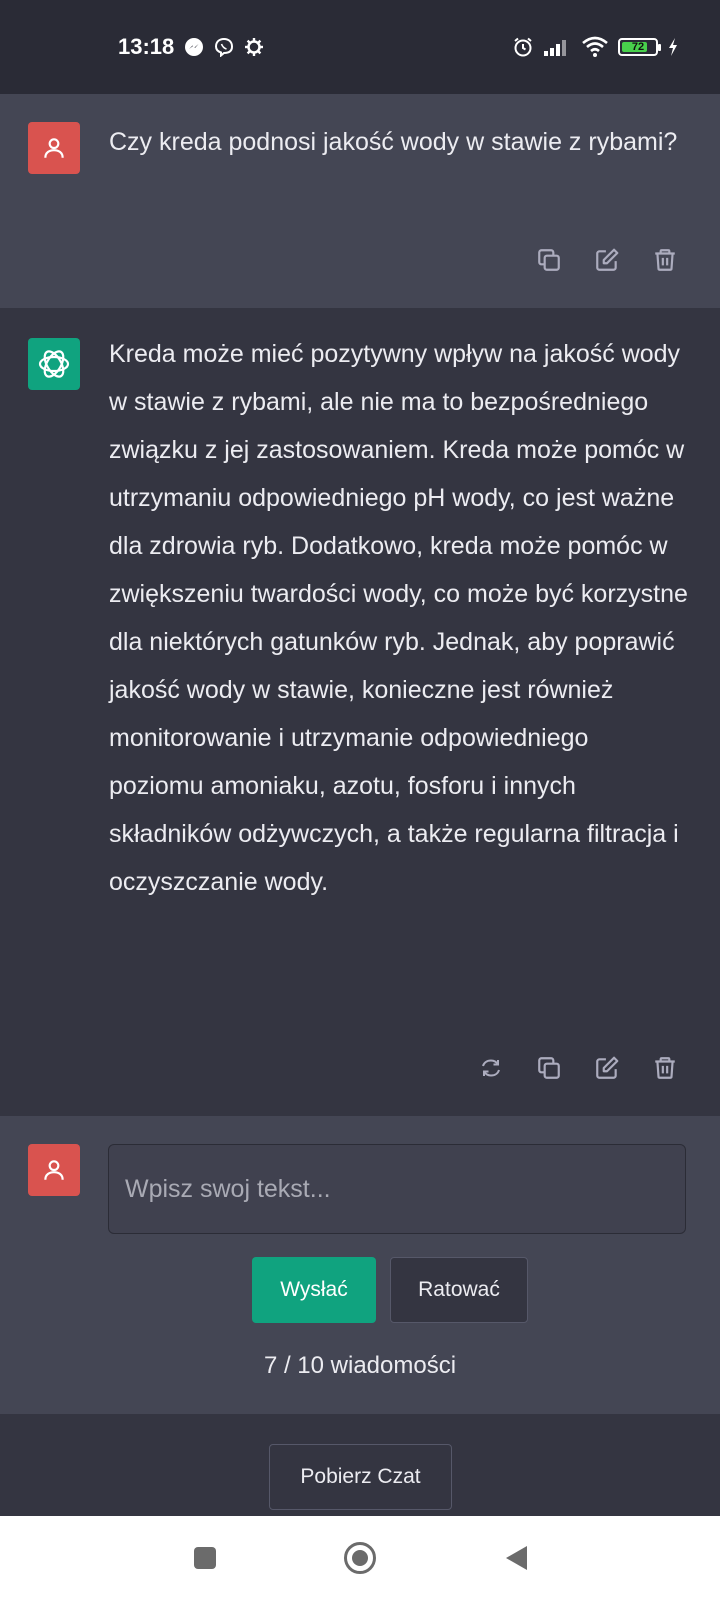 This screenshot has height=1600, width=720. What do you see at coordinates (224, 47) in the screenshot?
I see `viber-icon` at bounding box center [224, 47].